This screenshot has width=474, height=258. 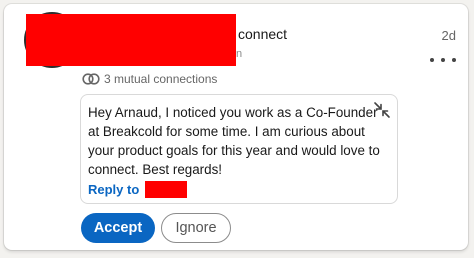 What do you see at coordinates (196, 228) in the screenshot?
I see `ignore-button: Ignore` at bounding box center [196, 228].